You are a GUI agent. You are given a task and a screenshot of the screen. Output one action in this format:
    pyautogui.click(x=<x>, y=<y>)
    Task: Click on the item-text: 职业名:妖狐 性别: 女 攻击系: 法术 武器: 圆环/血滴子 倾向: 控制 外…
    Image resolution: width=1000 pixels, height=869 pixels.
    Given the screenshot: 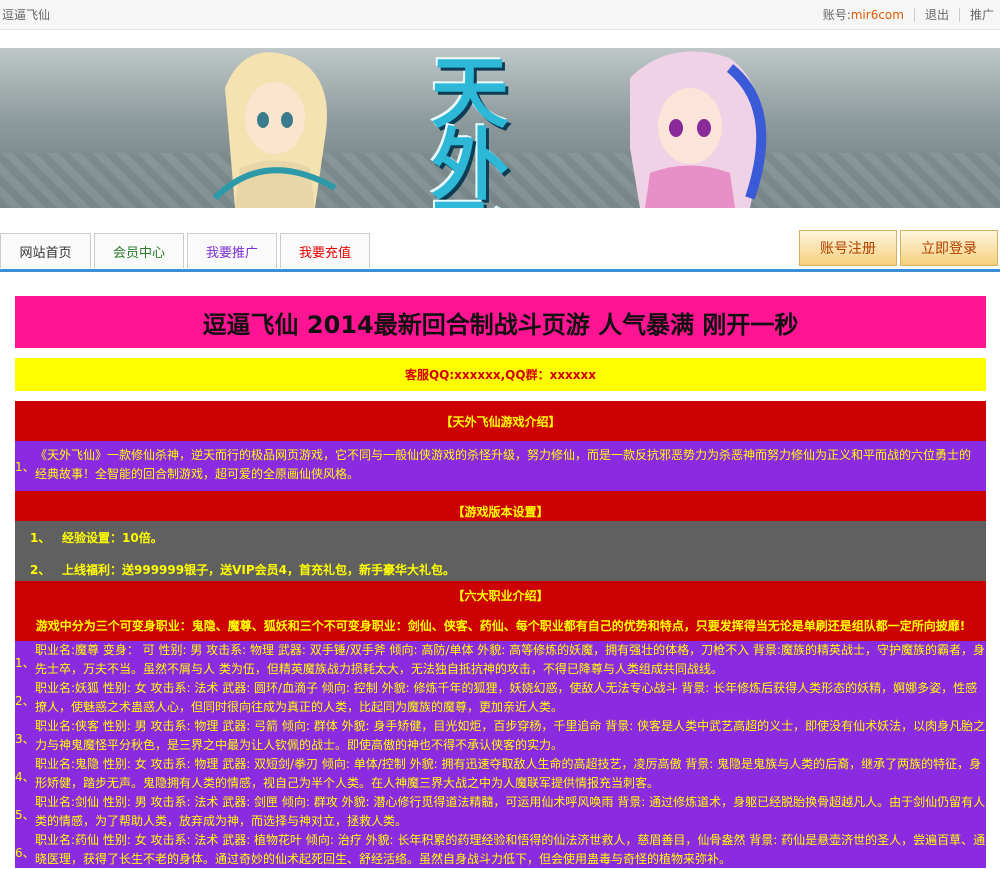 What is the action you would take?
    pyautogui.click(x=506, y=697)
    